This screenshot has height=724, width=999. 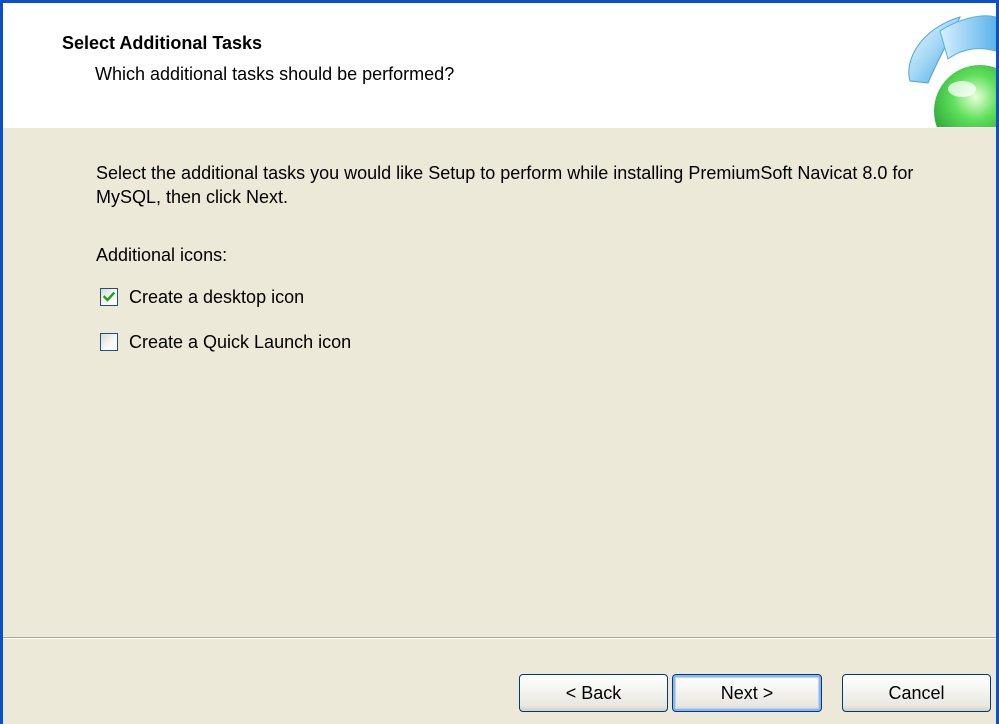 I want to click on checkmark-icon, so click(x=109, y=296).